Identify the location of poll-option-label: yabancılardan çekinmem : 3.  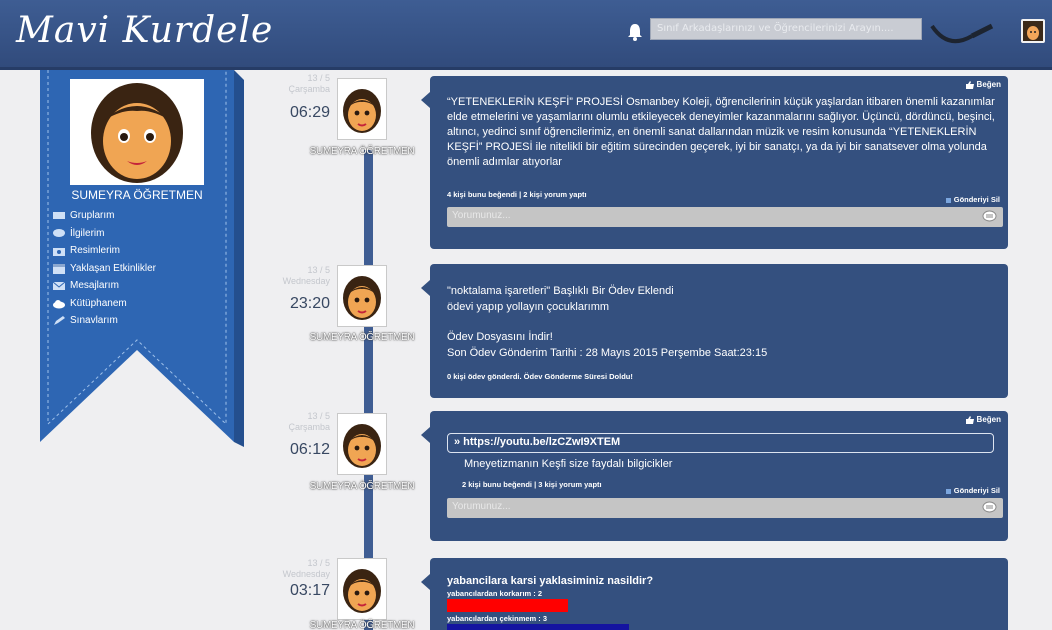
(497, 618).